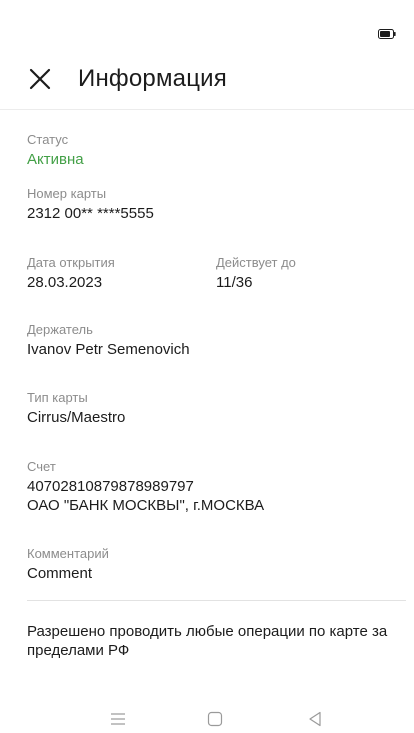 Image resolution: width=414 pixels, height=733 pixels. I want to click on valid-until-field: Действует до 11/36, so click(256, 273).